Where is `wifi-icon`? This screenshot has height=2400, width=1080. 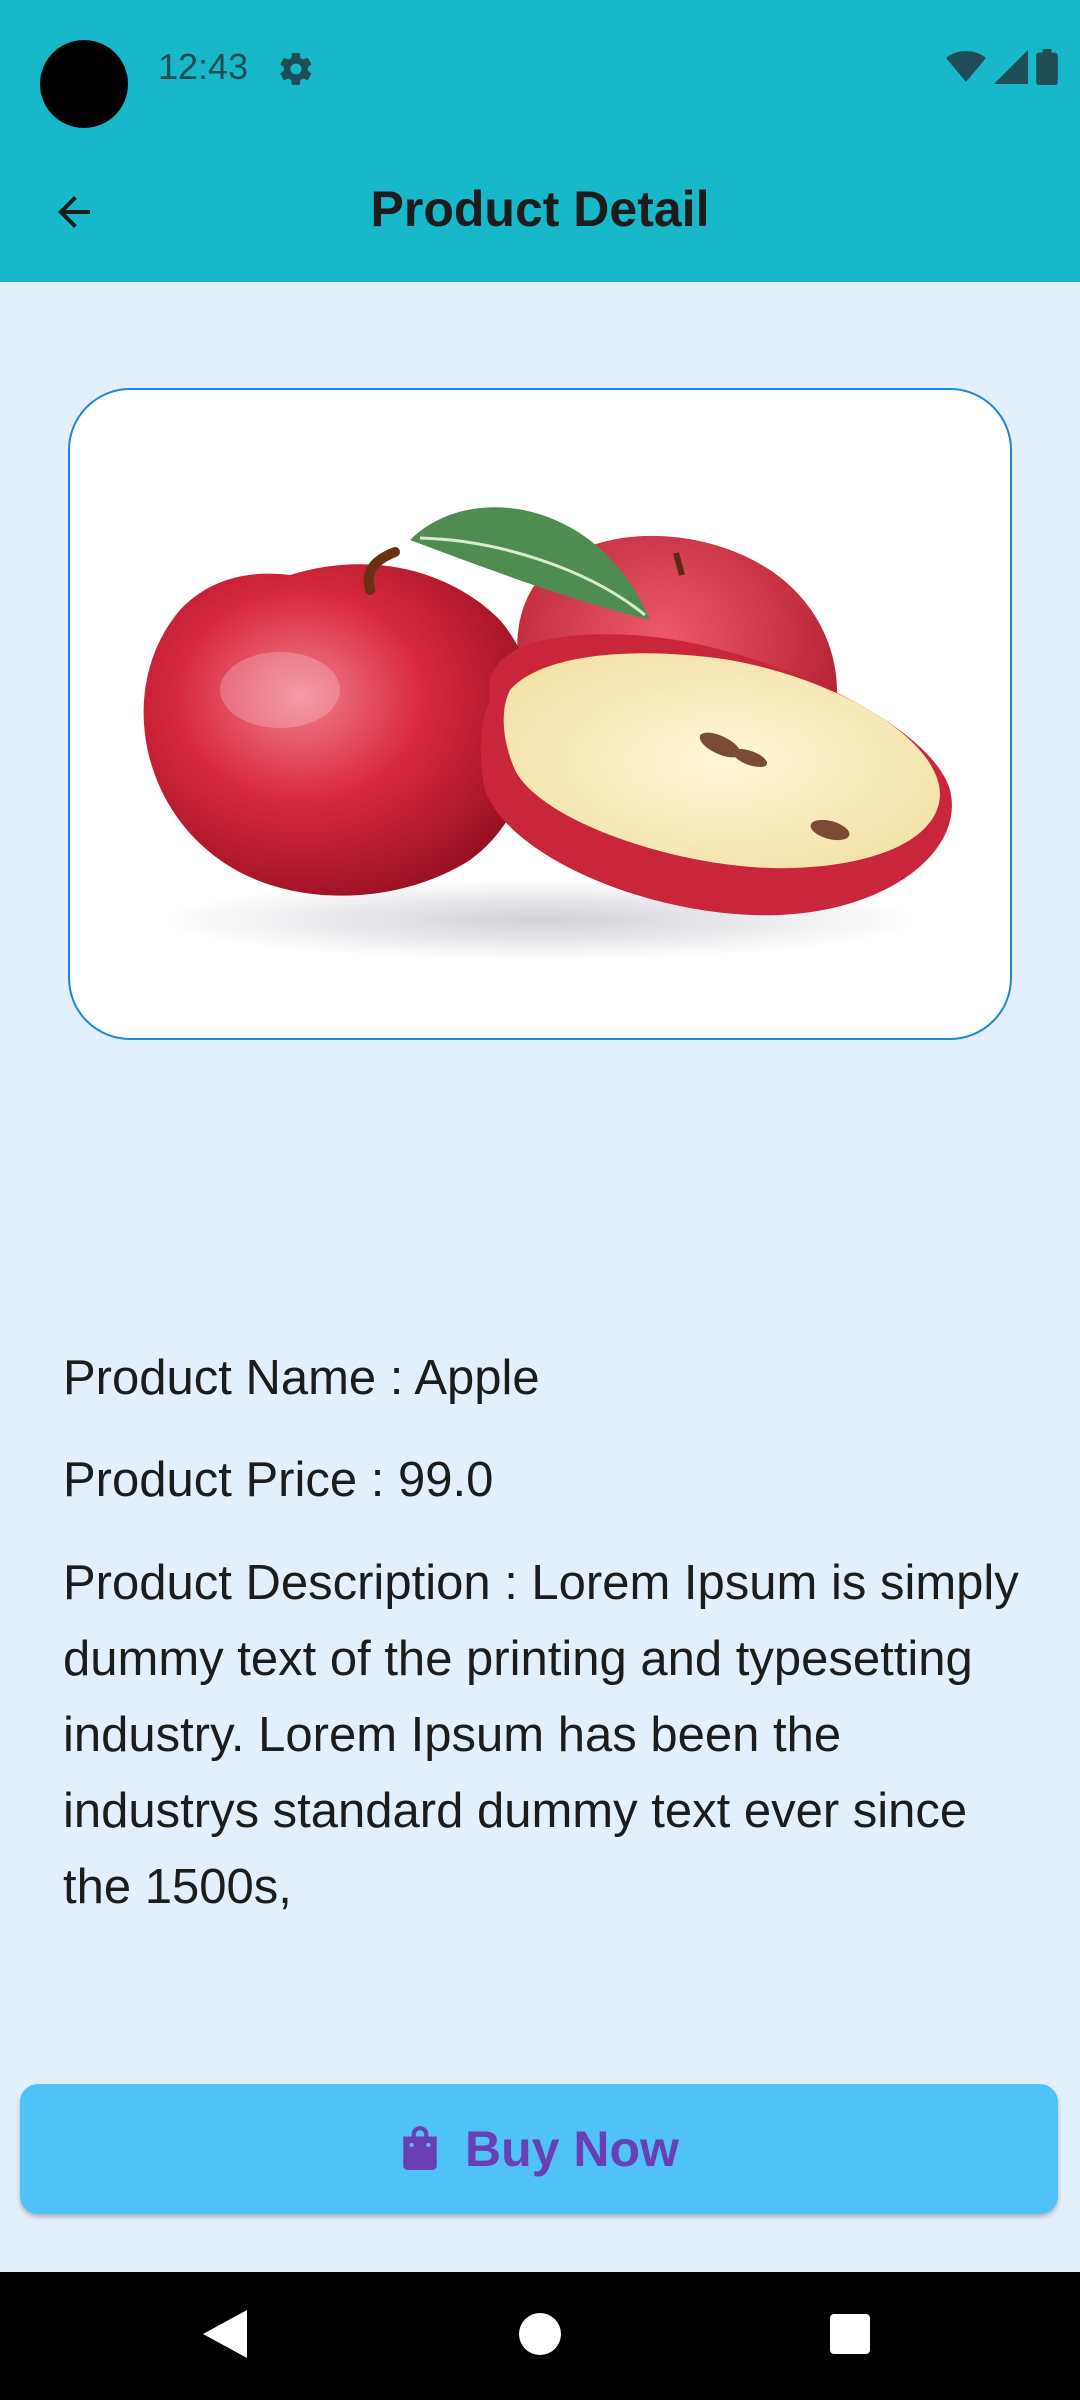
wifi-icon is located at coordinates (966, 69).